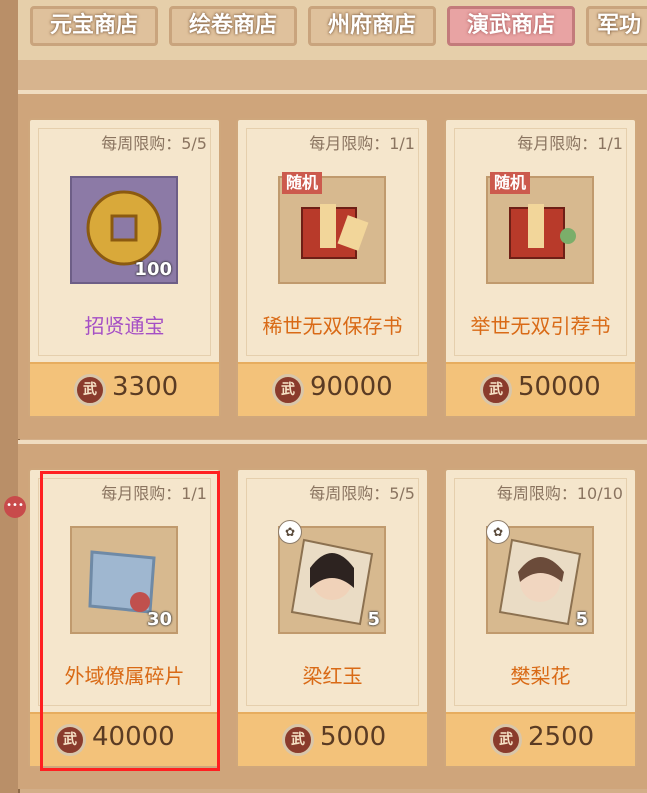  I want to click on tab-jungong-shop: 军功, so click(616, 26).